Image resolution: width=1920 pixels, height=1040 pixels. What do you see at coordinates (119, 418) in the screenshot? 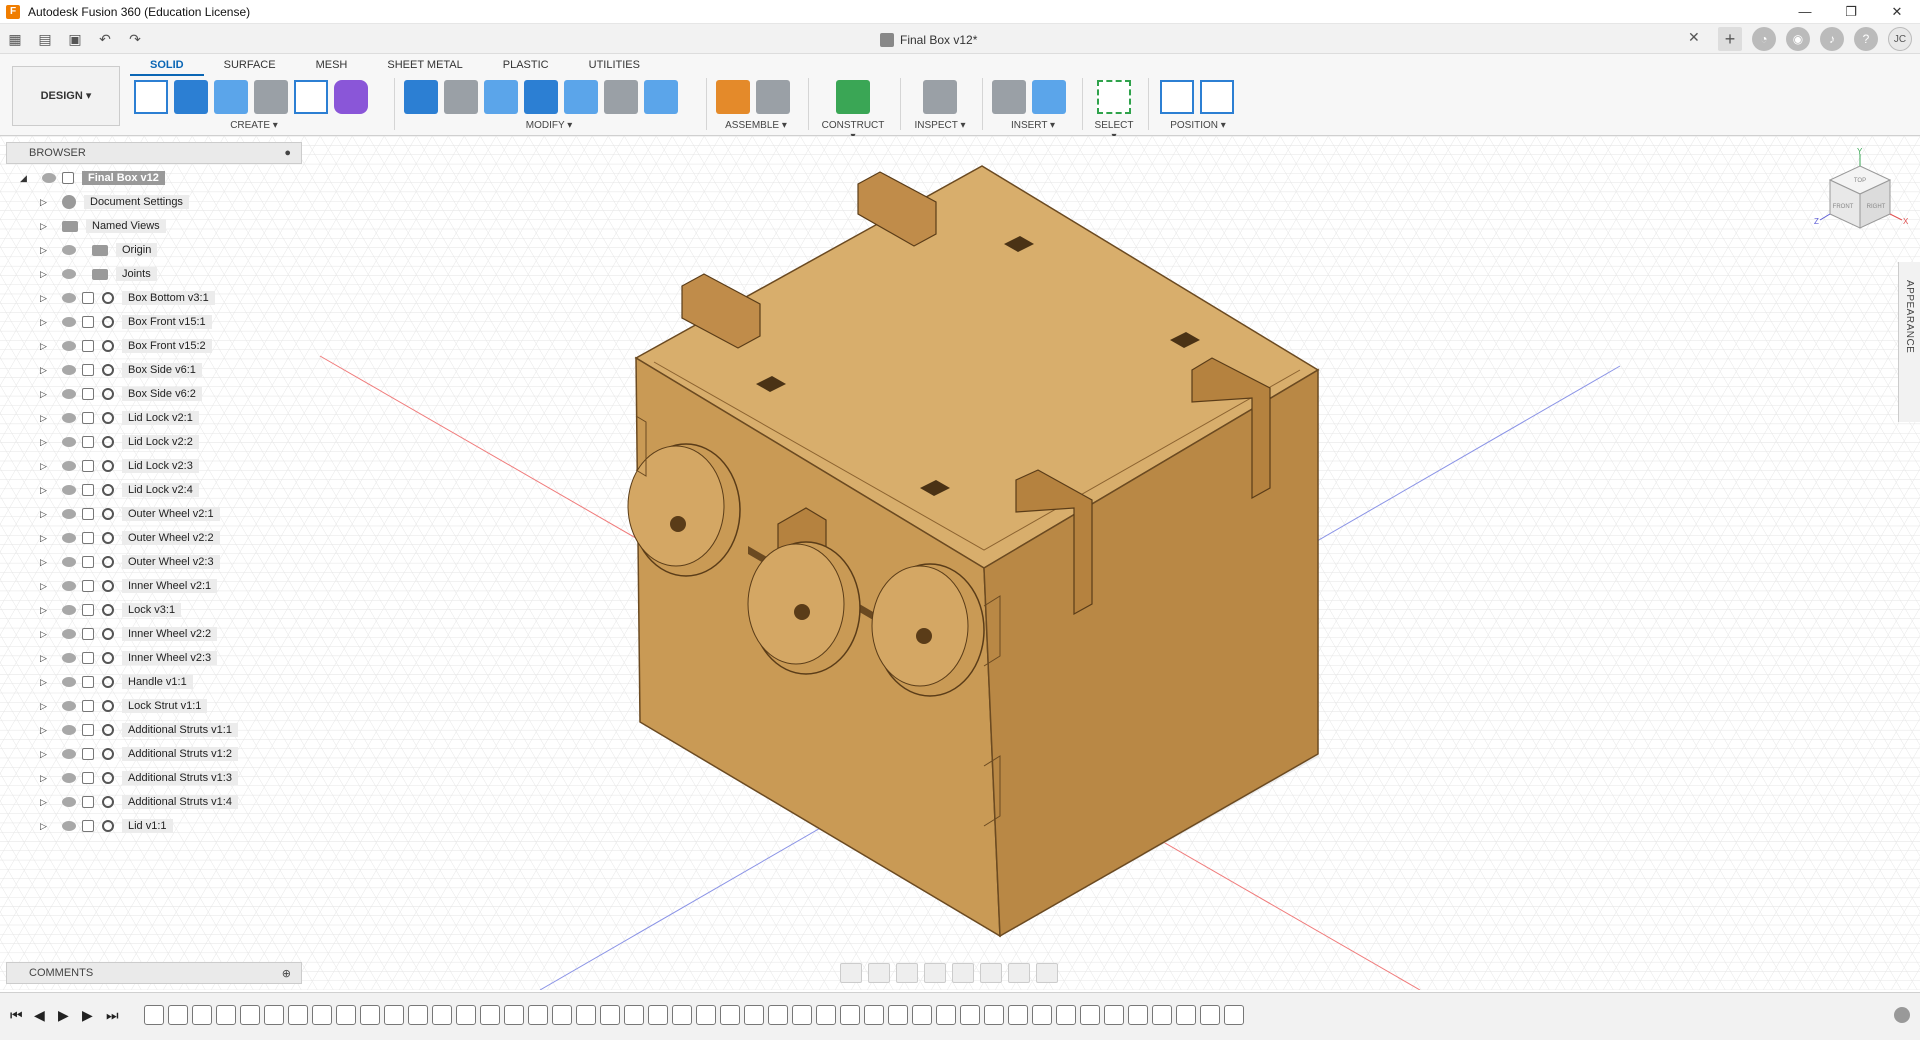
I see `browser-item: ▷ Lid Lock v2:1` at bounding box center [119, 418].